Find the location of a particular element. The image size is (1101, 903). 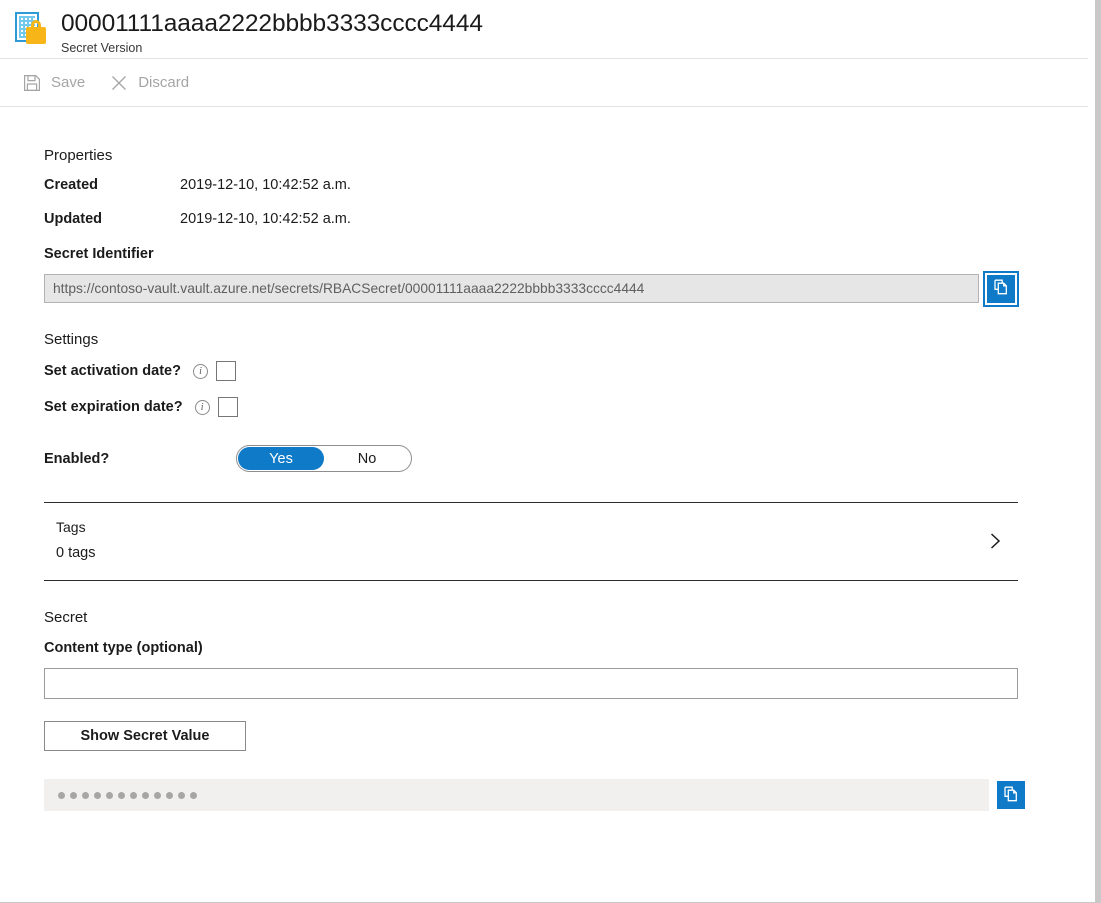

secret-heading: Secret is located at coordinates (66, 617).